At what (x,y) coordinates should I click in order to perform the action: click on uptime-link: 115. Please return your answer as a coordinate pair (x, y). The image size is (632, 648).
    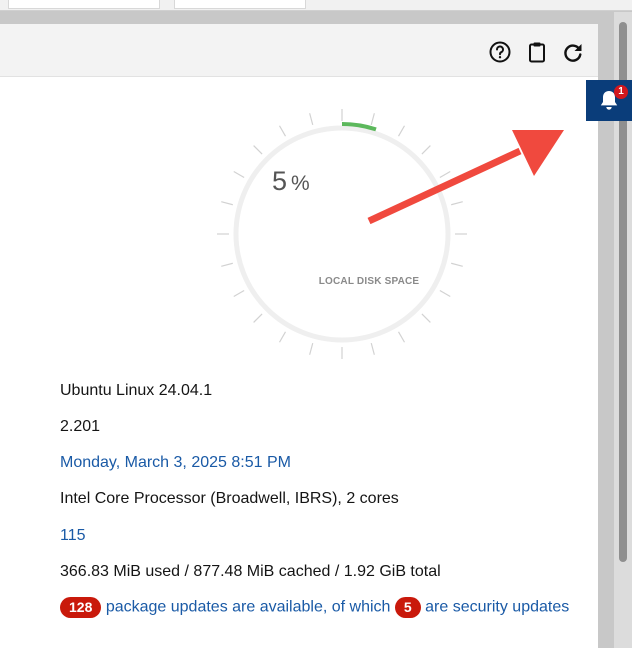
    Looking at the image, I should click on (73, 536).